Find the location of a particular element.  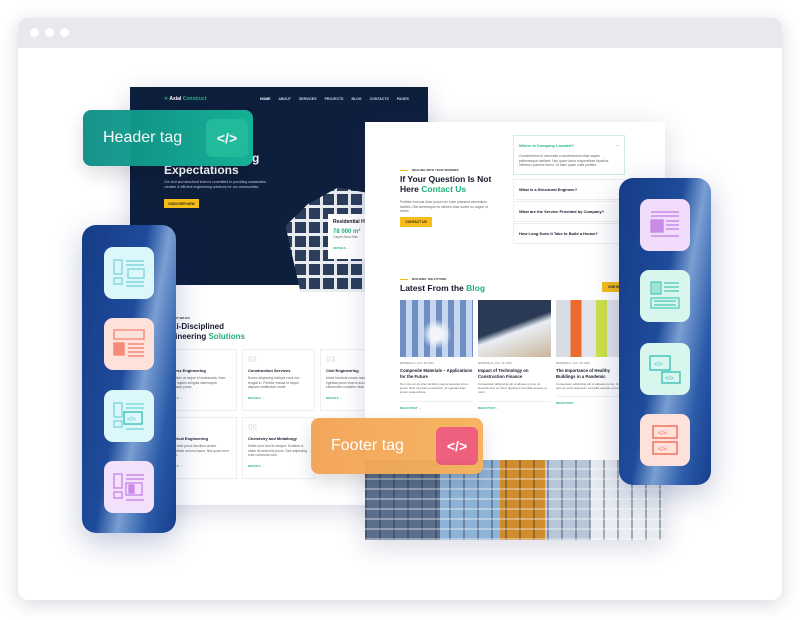

footer-tag-badge: Footer tag </> is located at coordinates (397, 446).